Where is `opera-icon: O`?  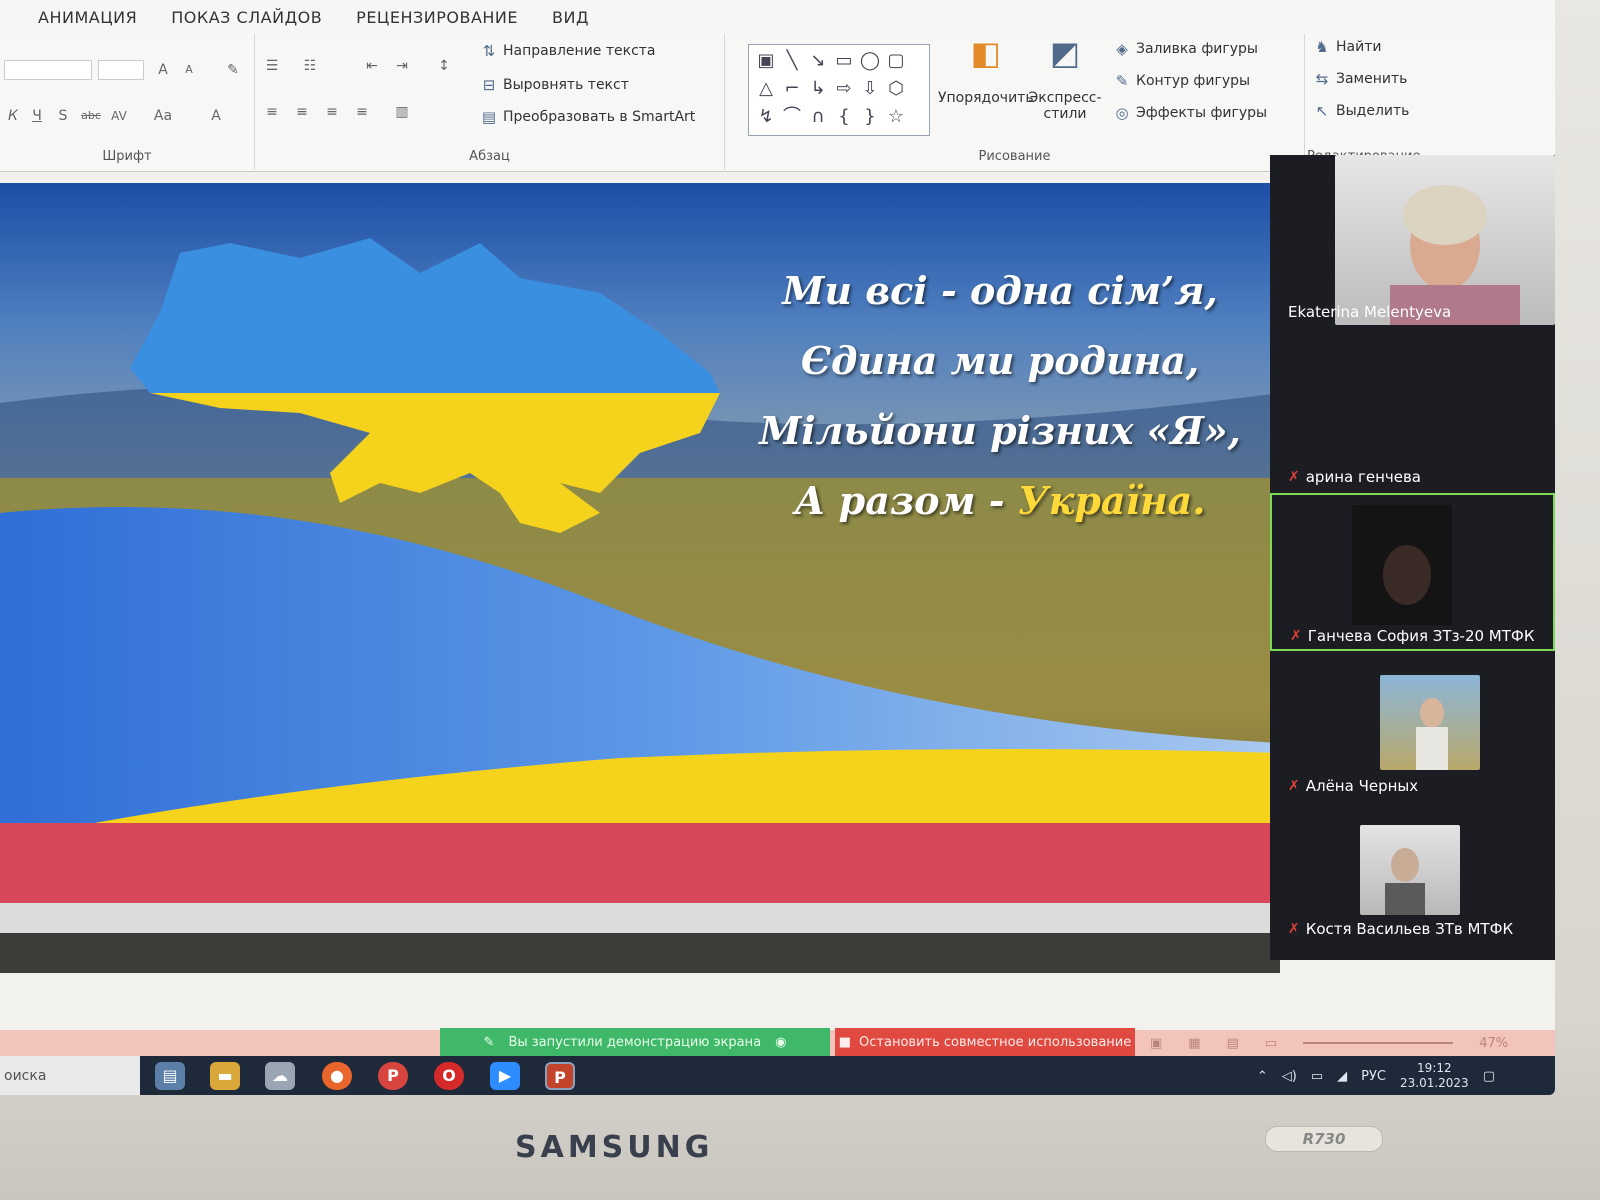
opera-icon: O is located at coordinates (449, 1076).